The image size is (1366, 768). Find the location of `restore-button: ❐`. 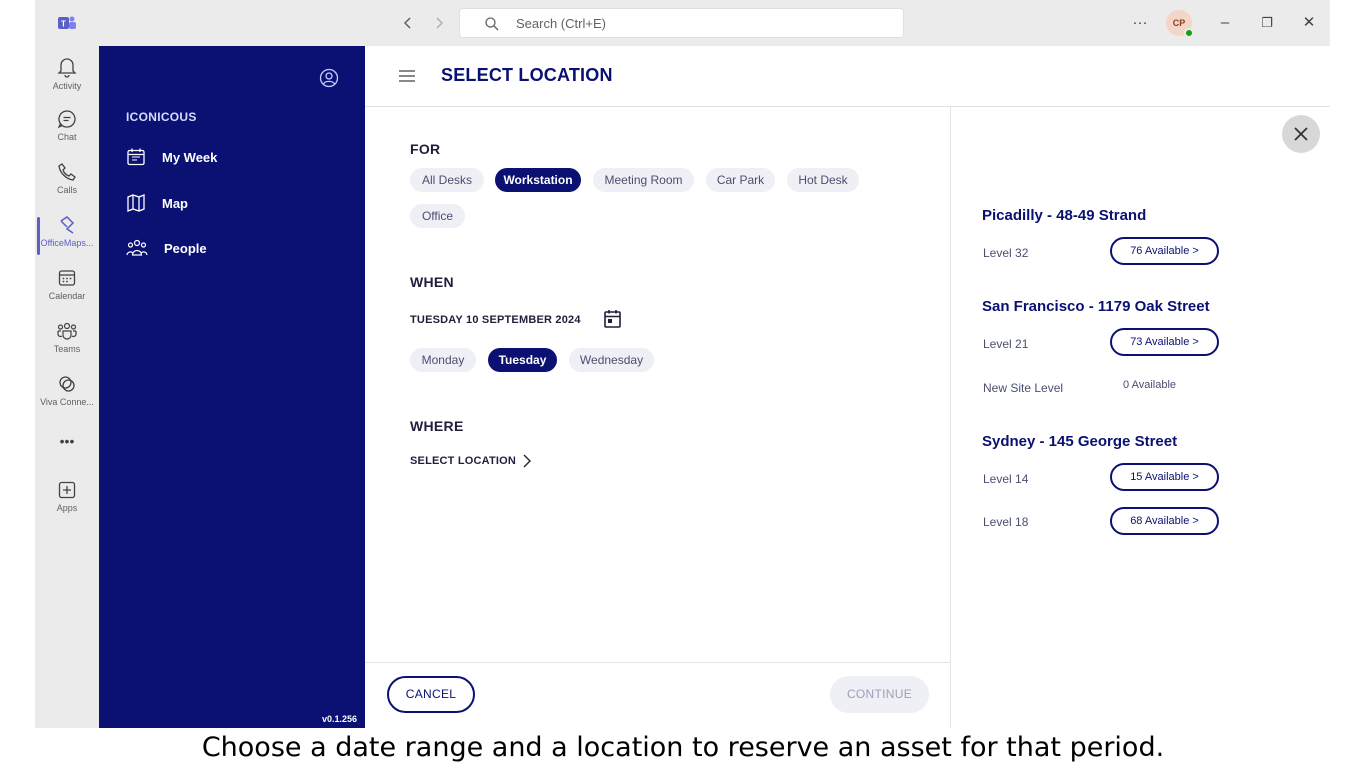

restore-button: ❐ is located at coordinates (1267, 23).